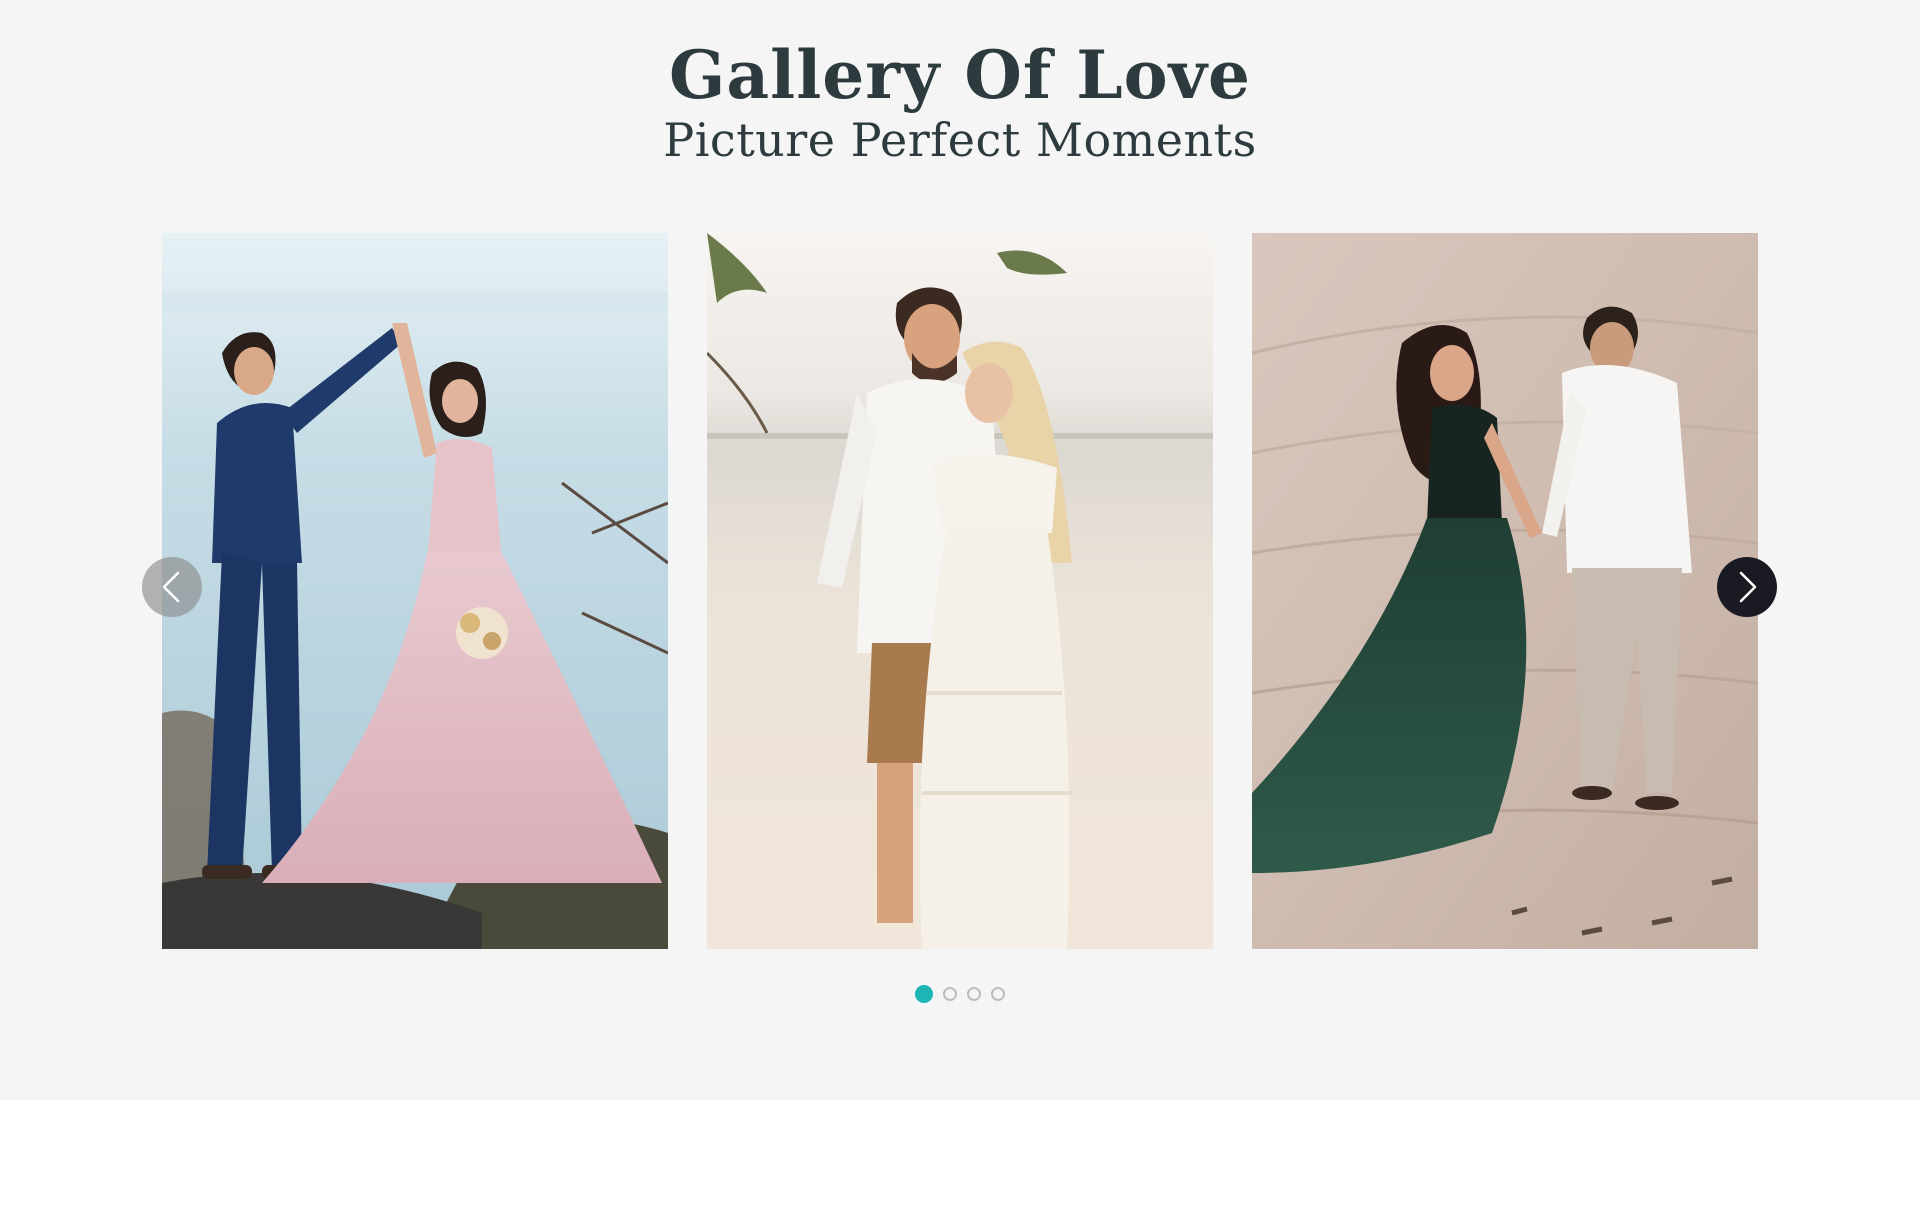  I want to click on carousel-prev-button, so click(172, 587).